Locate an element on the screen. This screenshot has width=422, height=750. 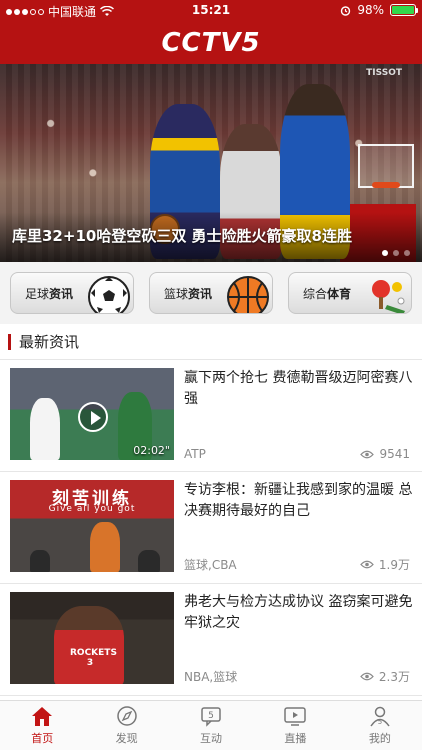
thumbnail-banner-subtext: Give all you got is located at coordinates (92, 509).